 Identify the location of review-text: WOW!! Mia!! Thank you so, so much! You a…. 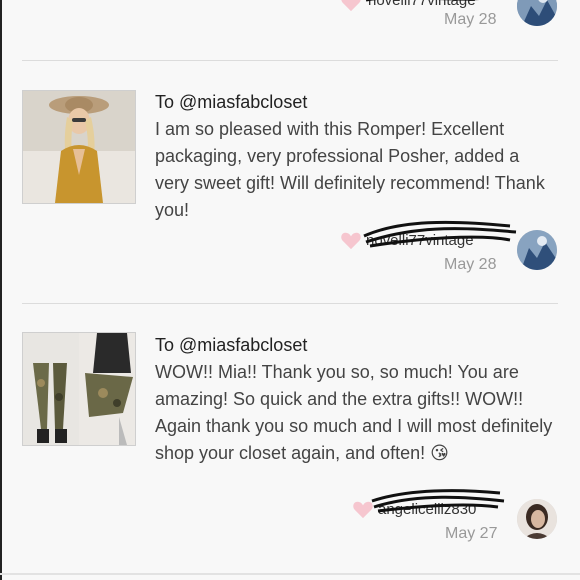
(354, 412).